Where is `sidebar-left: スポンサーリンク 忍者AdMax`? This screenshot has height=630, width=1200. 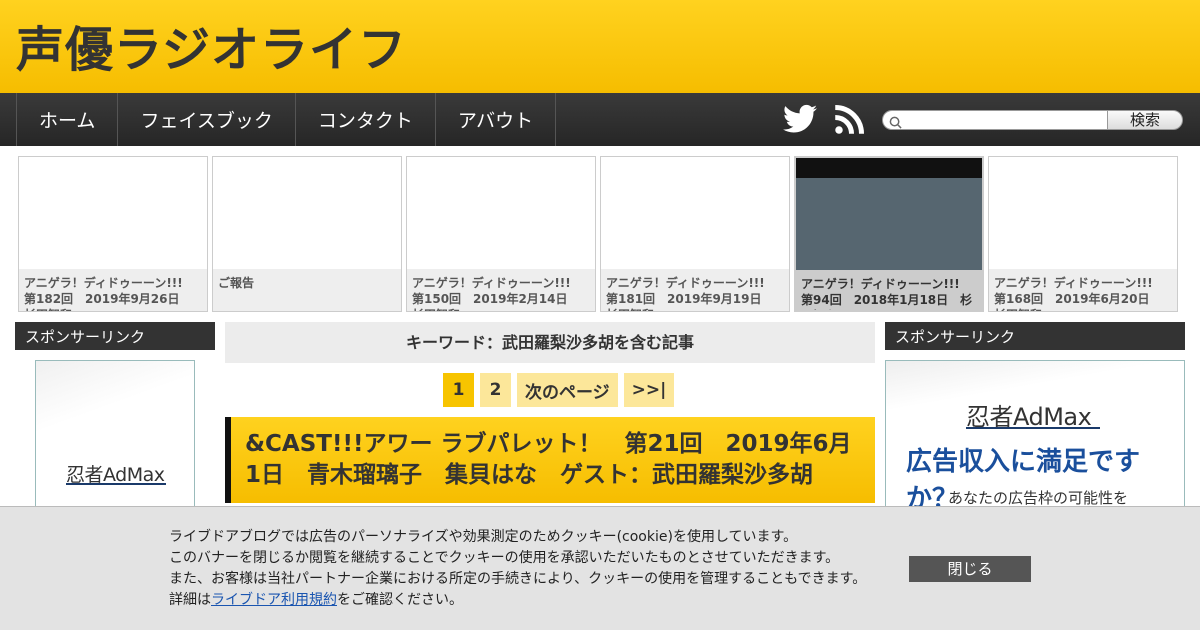
sidebar-left: スポンサーリンク 忍者AdMax is located at coordinates (115, 416).